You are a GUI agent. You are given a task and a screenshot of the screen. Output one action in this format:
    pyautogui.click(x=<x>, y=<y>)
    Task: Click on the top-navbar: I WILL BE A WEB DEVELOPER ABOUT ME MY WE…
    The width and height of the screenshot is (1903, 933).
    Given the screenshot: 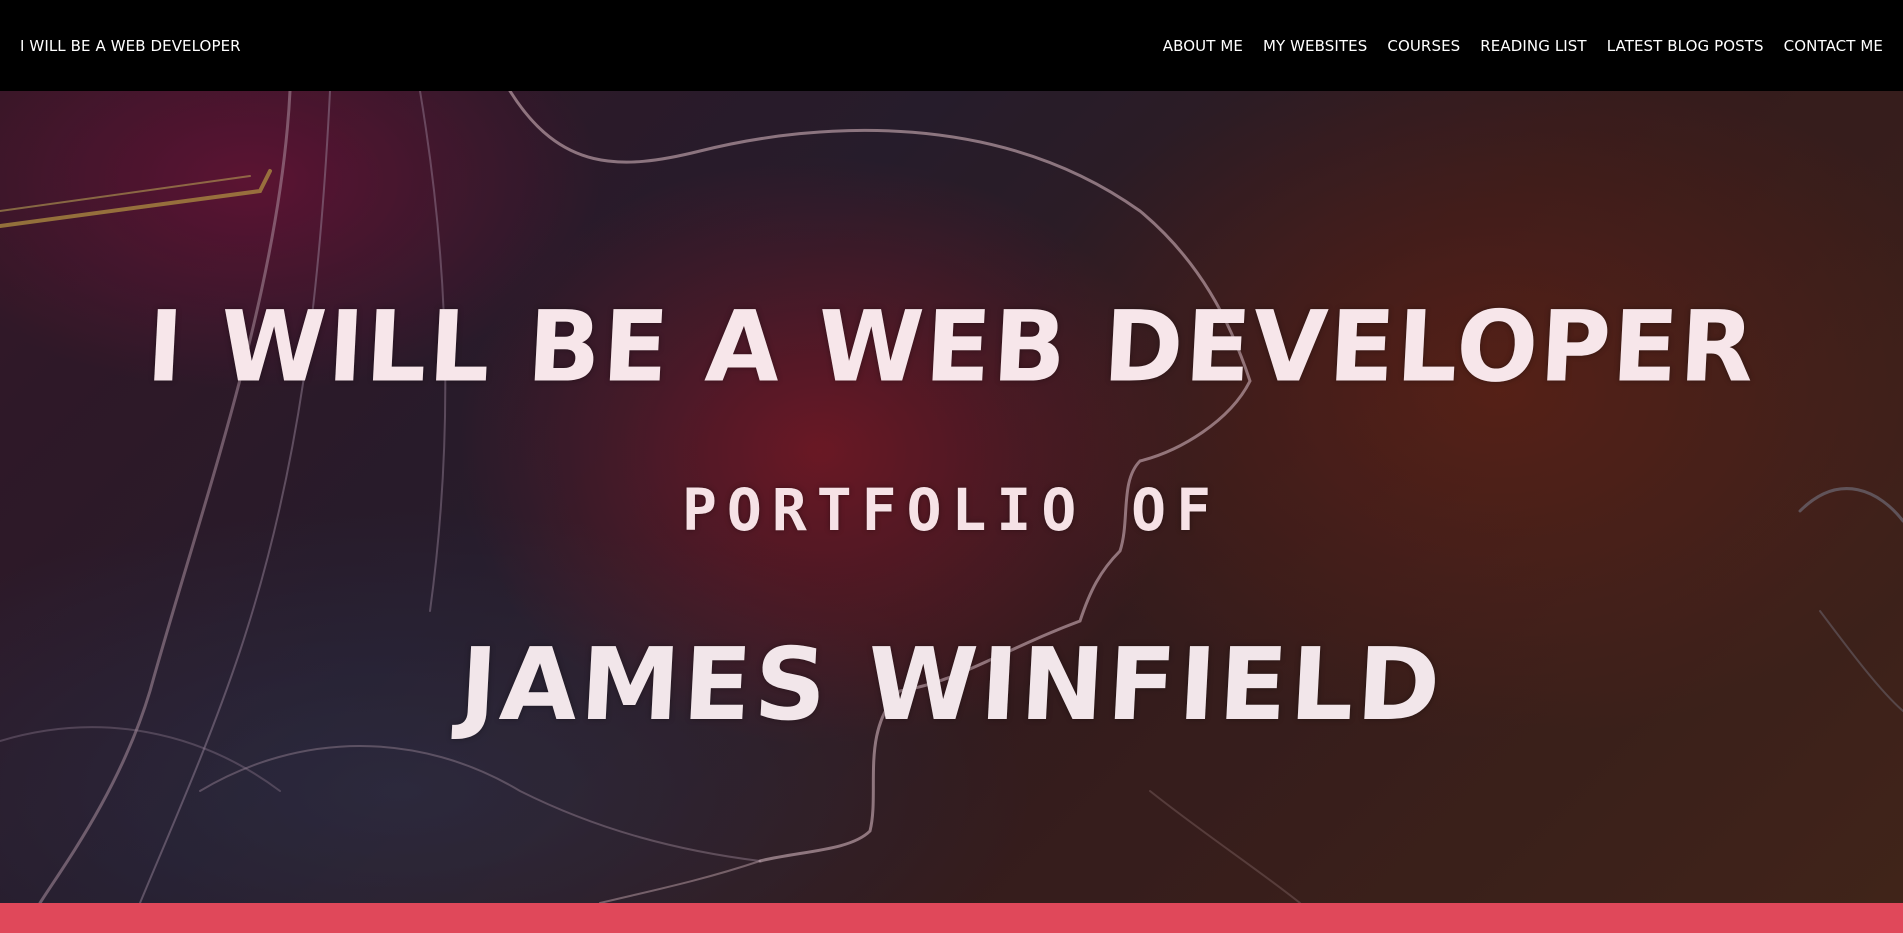 What is the action you would take?
    pyautogui.click(x=951, y=45)
    